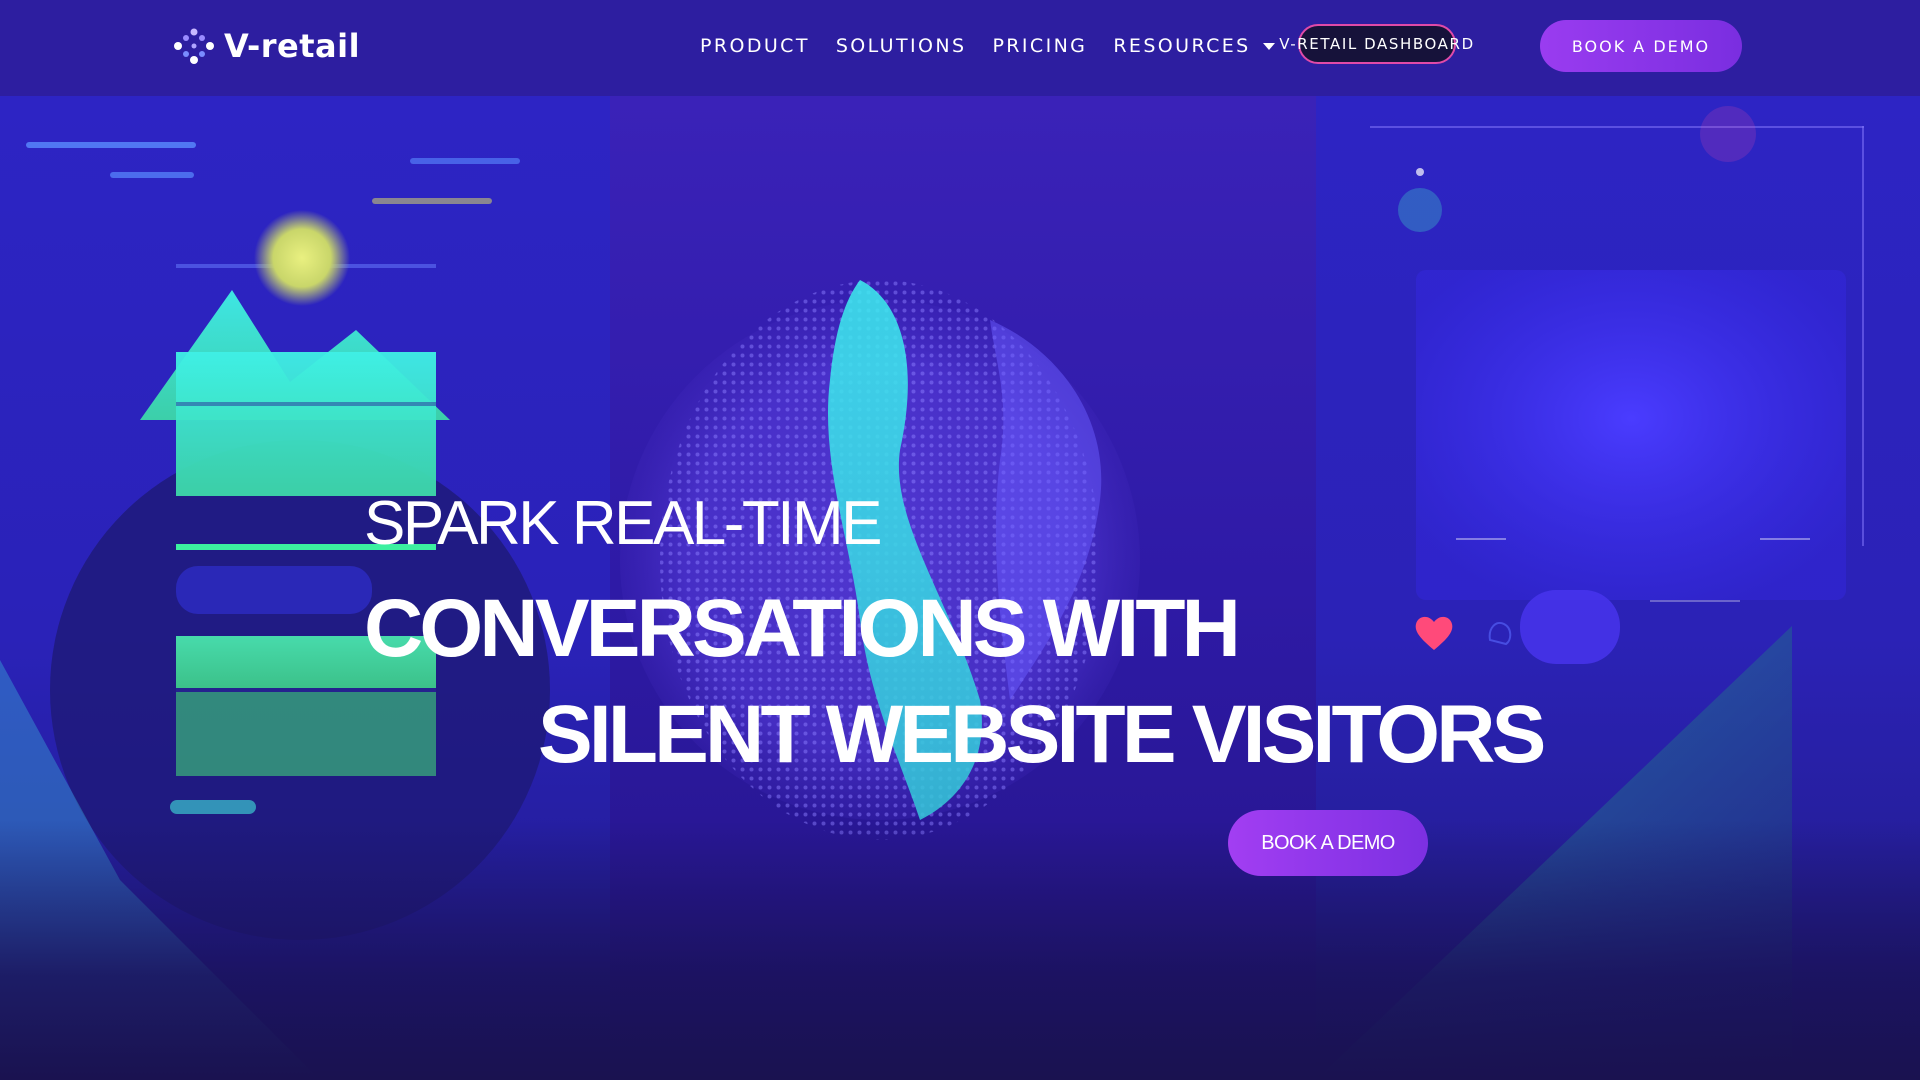 The width and height of the screenshot is (1920, 1080). I want to click on book-demo-hero-button: BOOK A DEMO, so click(1328, 843).